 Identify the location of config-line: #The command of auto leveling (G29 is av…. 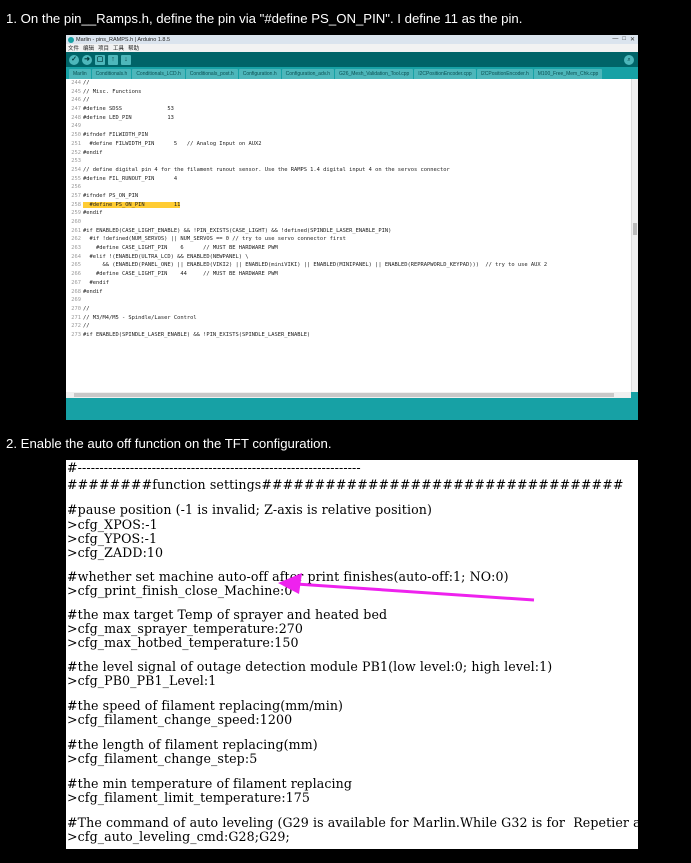
(352, 822).